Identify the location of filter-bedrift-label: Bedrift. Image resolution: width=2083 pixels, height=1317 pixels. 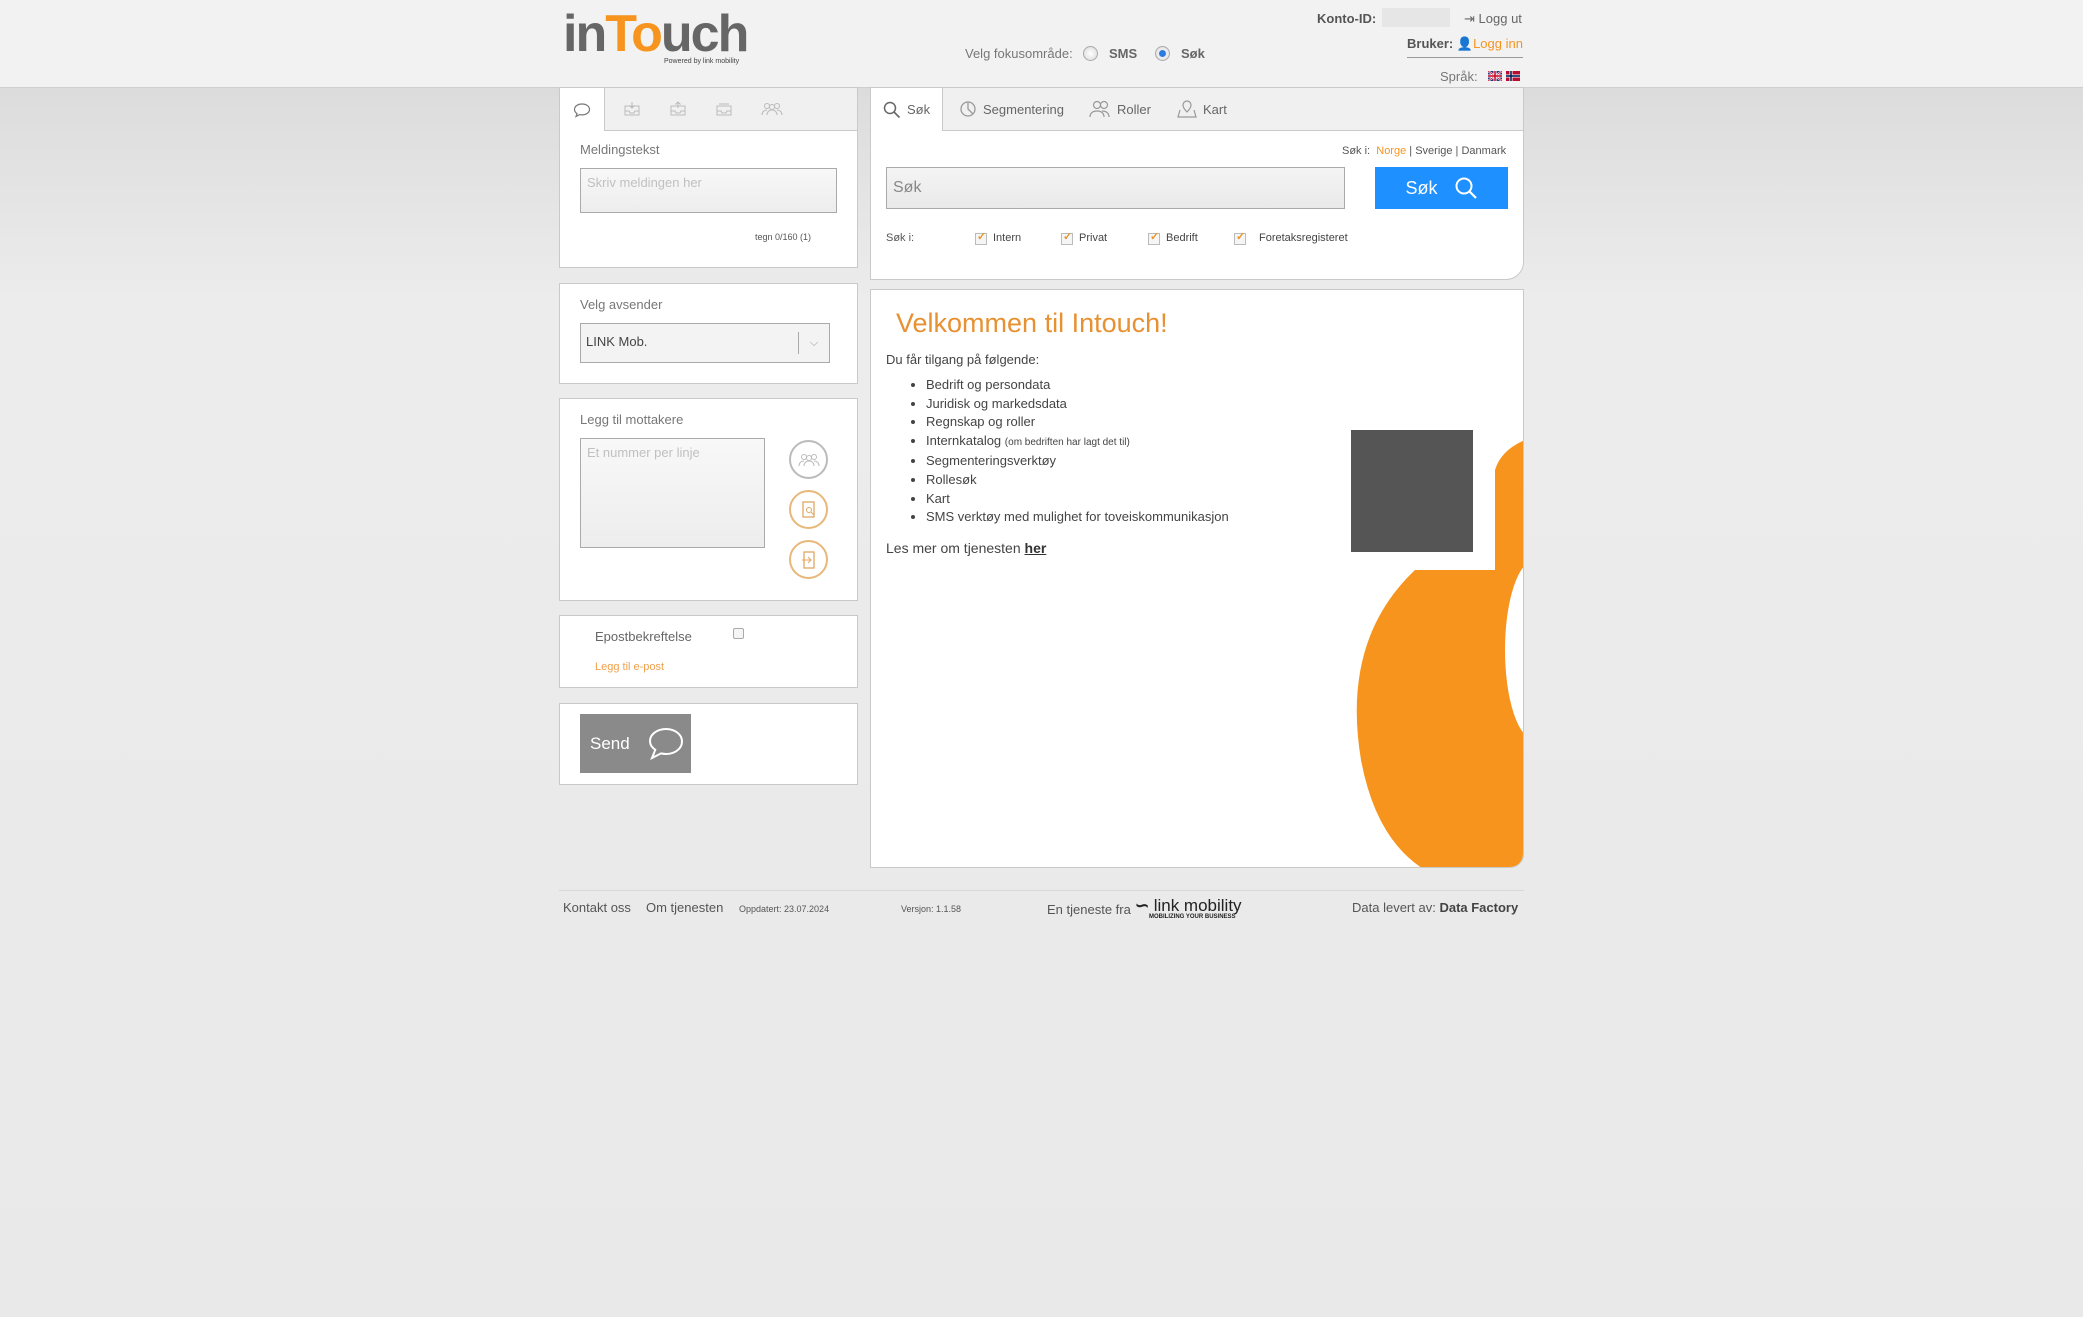
(1182, 238).